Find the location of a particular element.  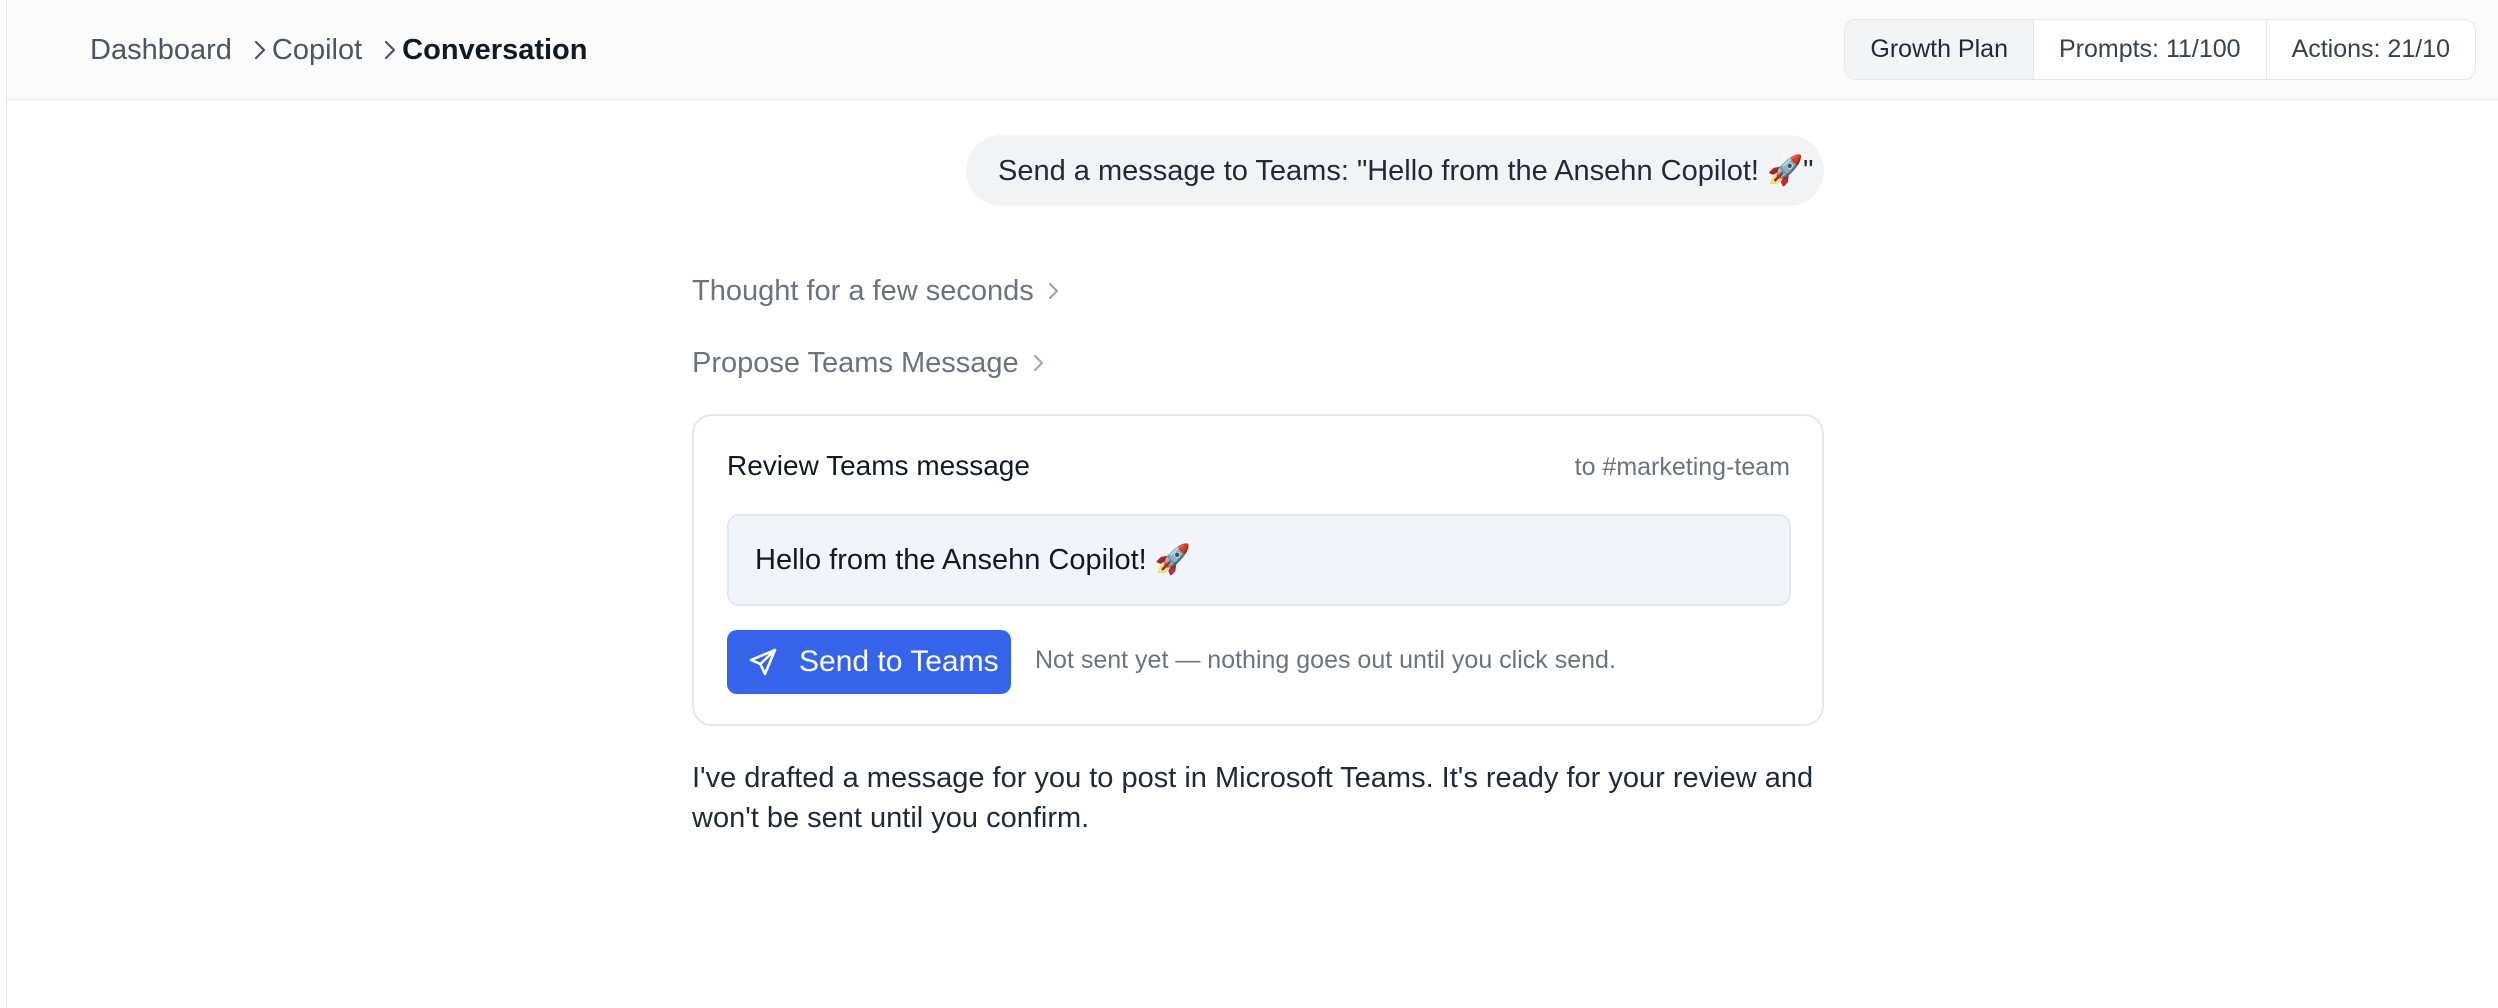

breadcrumb: Dashboard Copilot Conversation is located at coordinates (338, 50).